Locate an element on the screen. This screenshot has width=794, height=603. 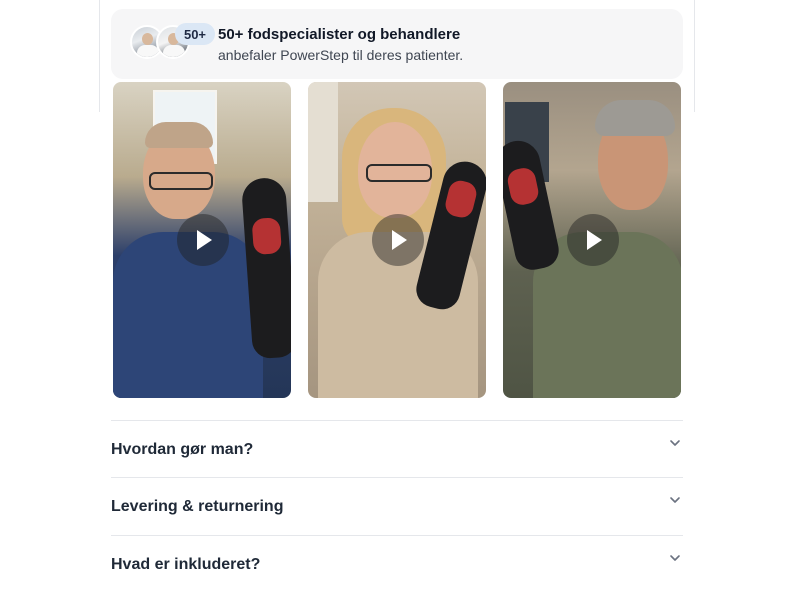
page-frame-left-border is located at coordinates (99, 56).